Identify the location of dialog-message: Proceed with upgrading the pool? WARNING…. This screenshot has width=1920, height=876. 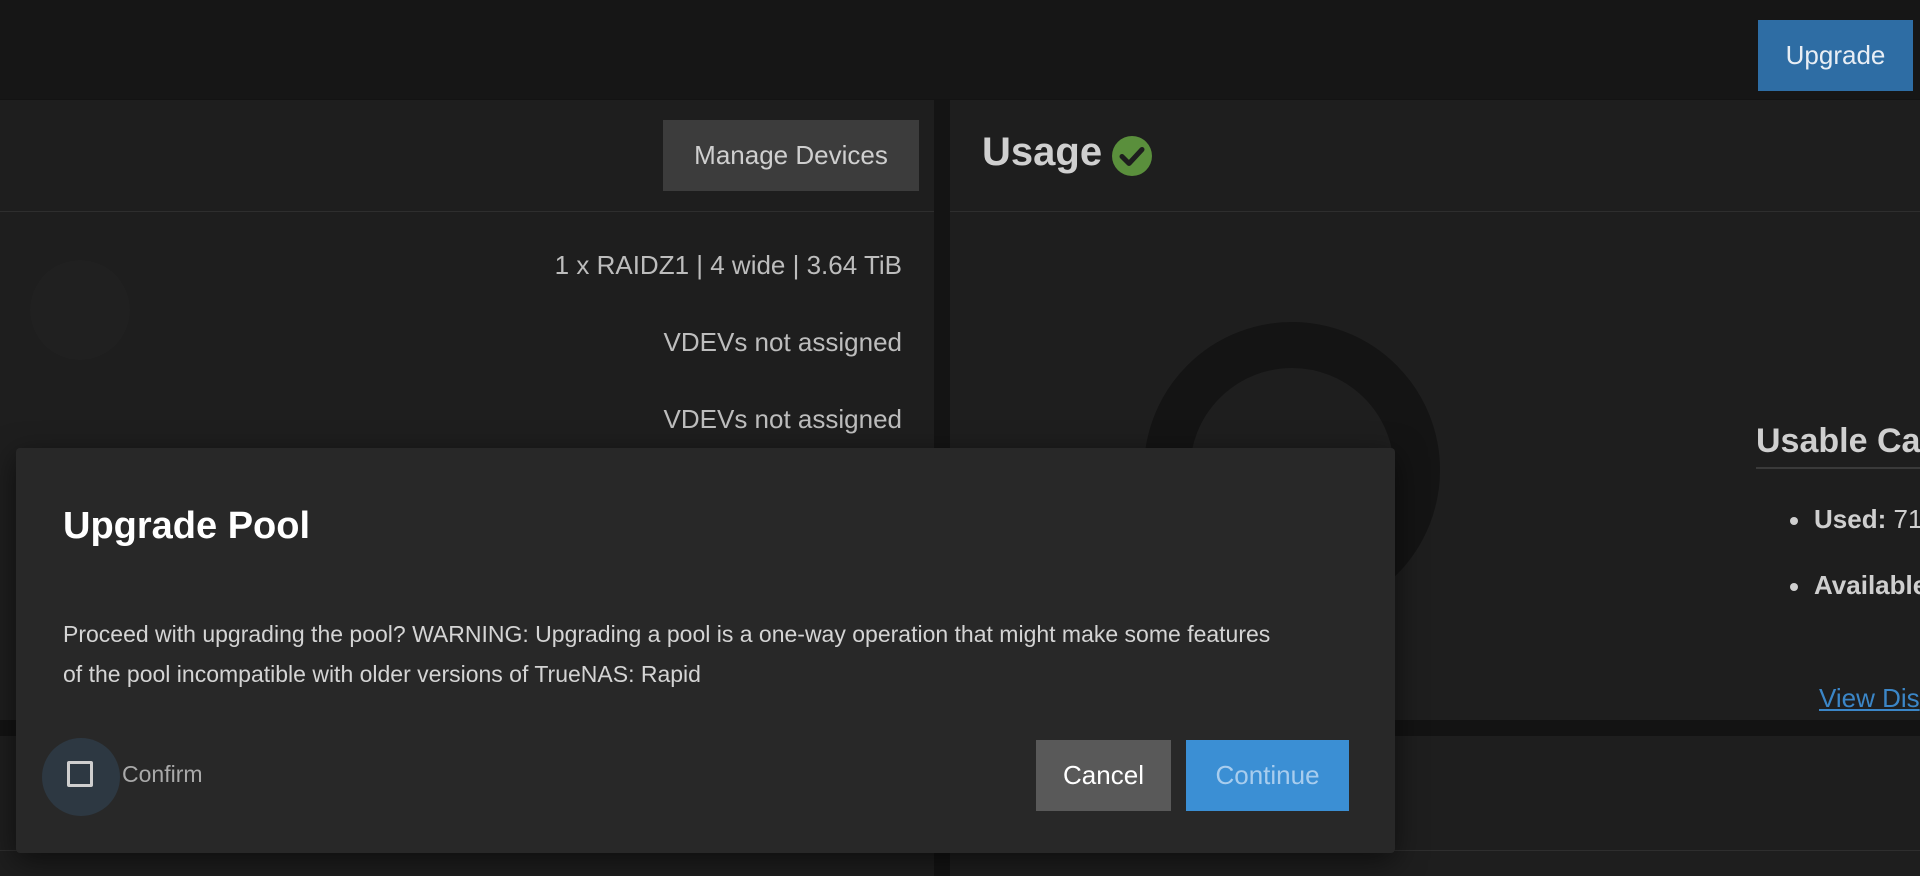
(713, 654).